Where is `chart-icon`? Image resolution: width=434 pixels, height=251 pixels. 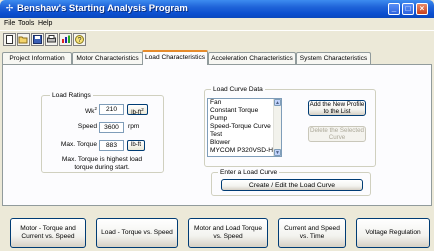 chart-icon is located at coordinates (66, 39).